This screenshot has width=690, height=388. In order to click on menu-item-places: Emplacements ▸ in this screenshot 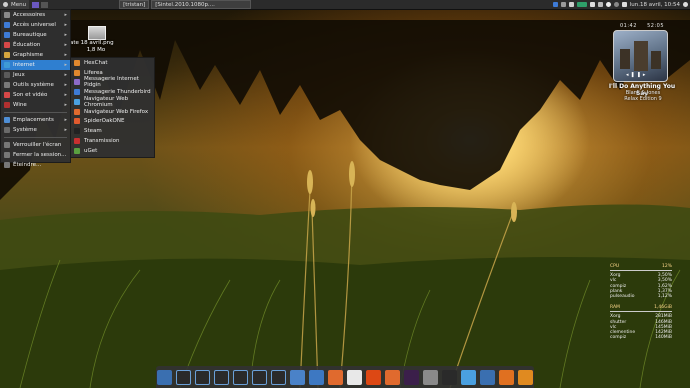, I will do `click(35, 120)`.